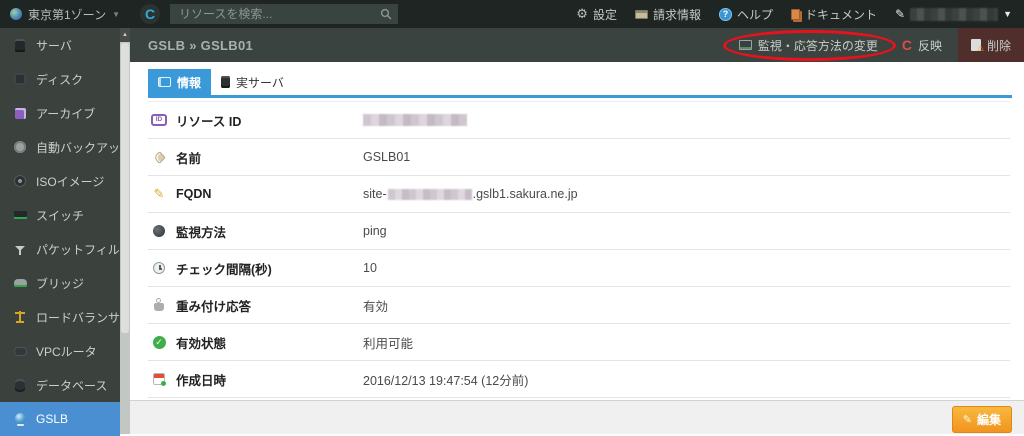  What do you see at coordinates (189, 82) in the screenshot?
I see `tab-label: 情報` at bounding box center [189, 82].